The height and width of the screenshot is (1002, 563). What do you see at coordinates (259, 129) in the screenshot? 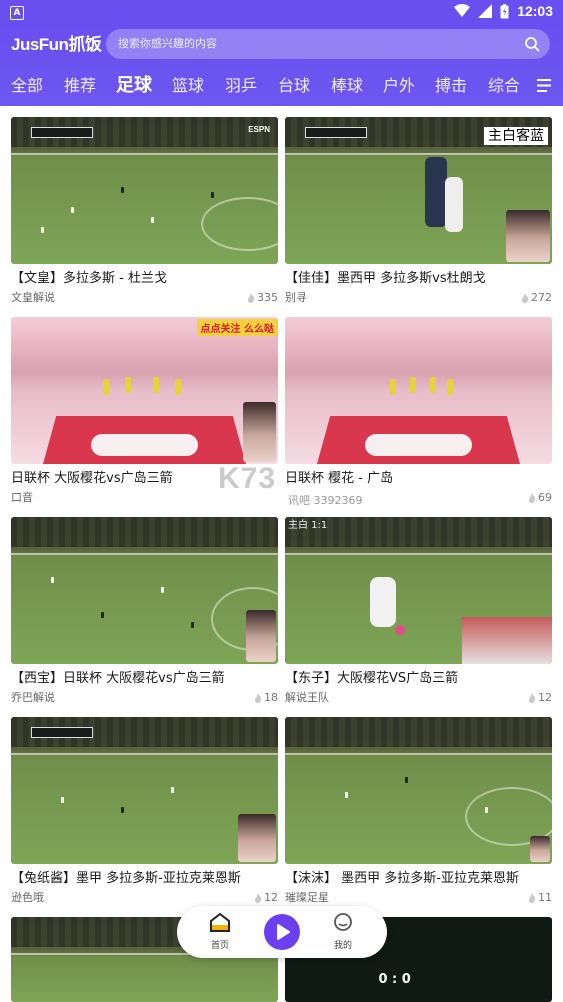
I see `broadcaster-logo: ESPN` at bounding box center [259, 129].